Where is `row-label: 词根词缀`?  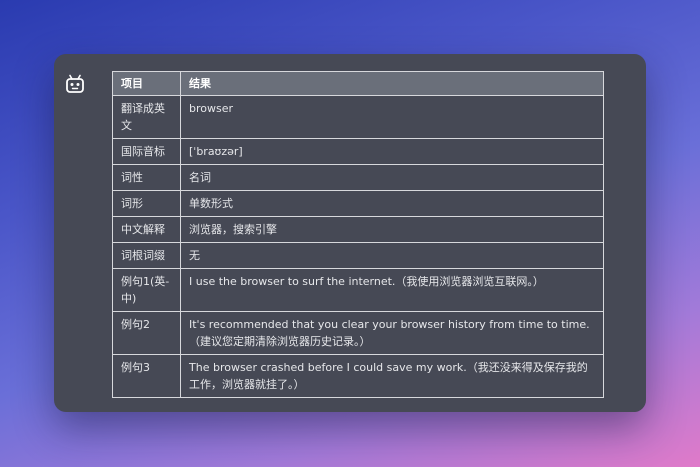 row-label: 词根词缀 is located at coordinates (146, 255).